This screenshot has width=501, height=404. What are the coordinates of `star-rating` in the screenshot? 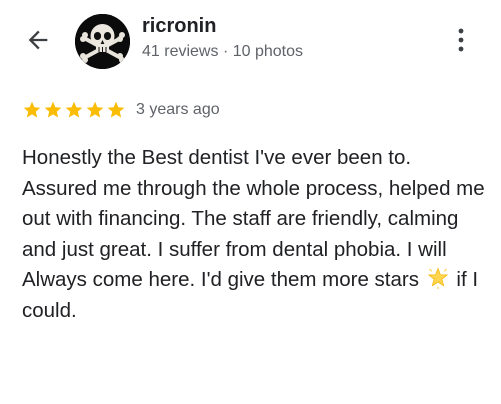 It's located at (74, 110).